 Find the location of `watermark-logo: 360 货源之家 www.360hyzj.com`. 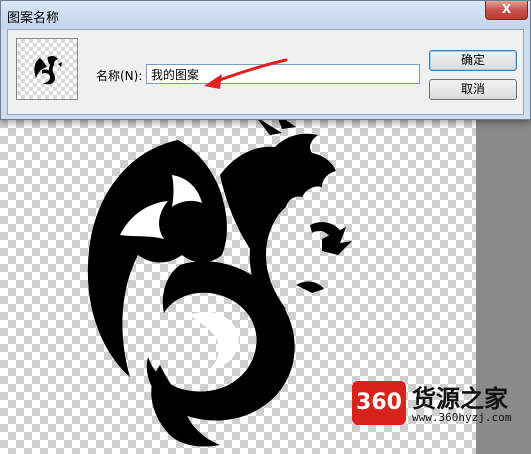

watermark-logo: 360 货源之家 www.360hyzj.com is located at coordinates (438, 404).